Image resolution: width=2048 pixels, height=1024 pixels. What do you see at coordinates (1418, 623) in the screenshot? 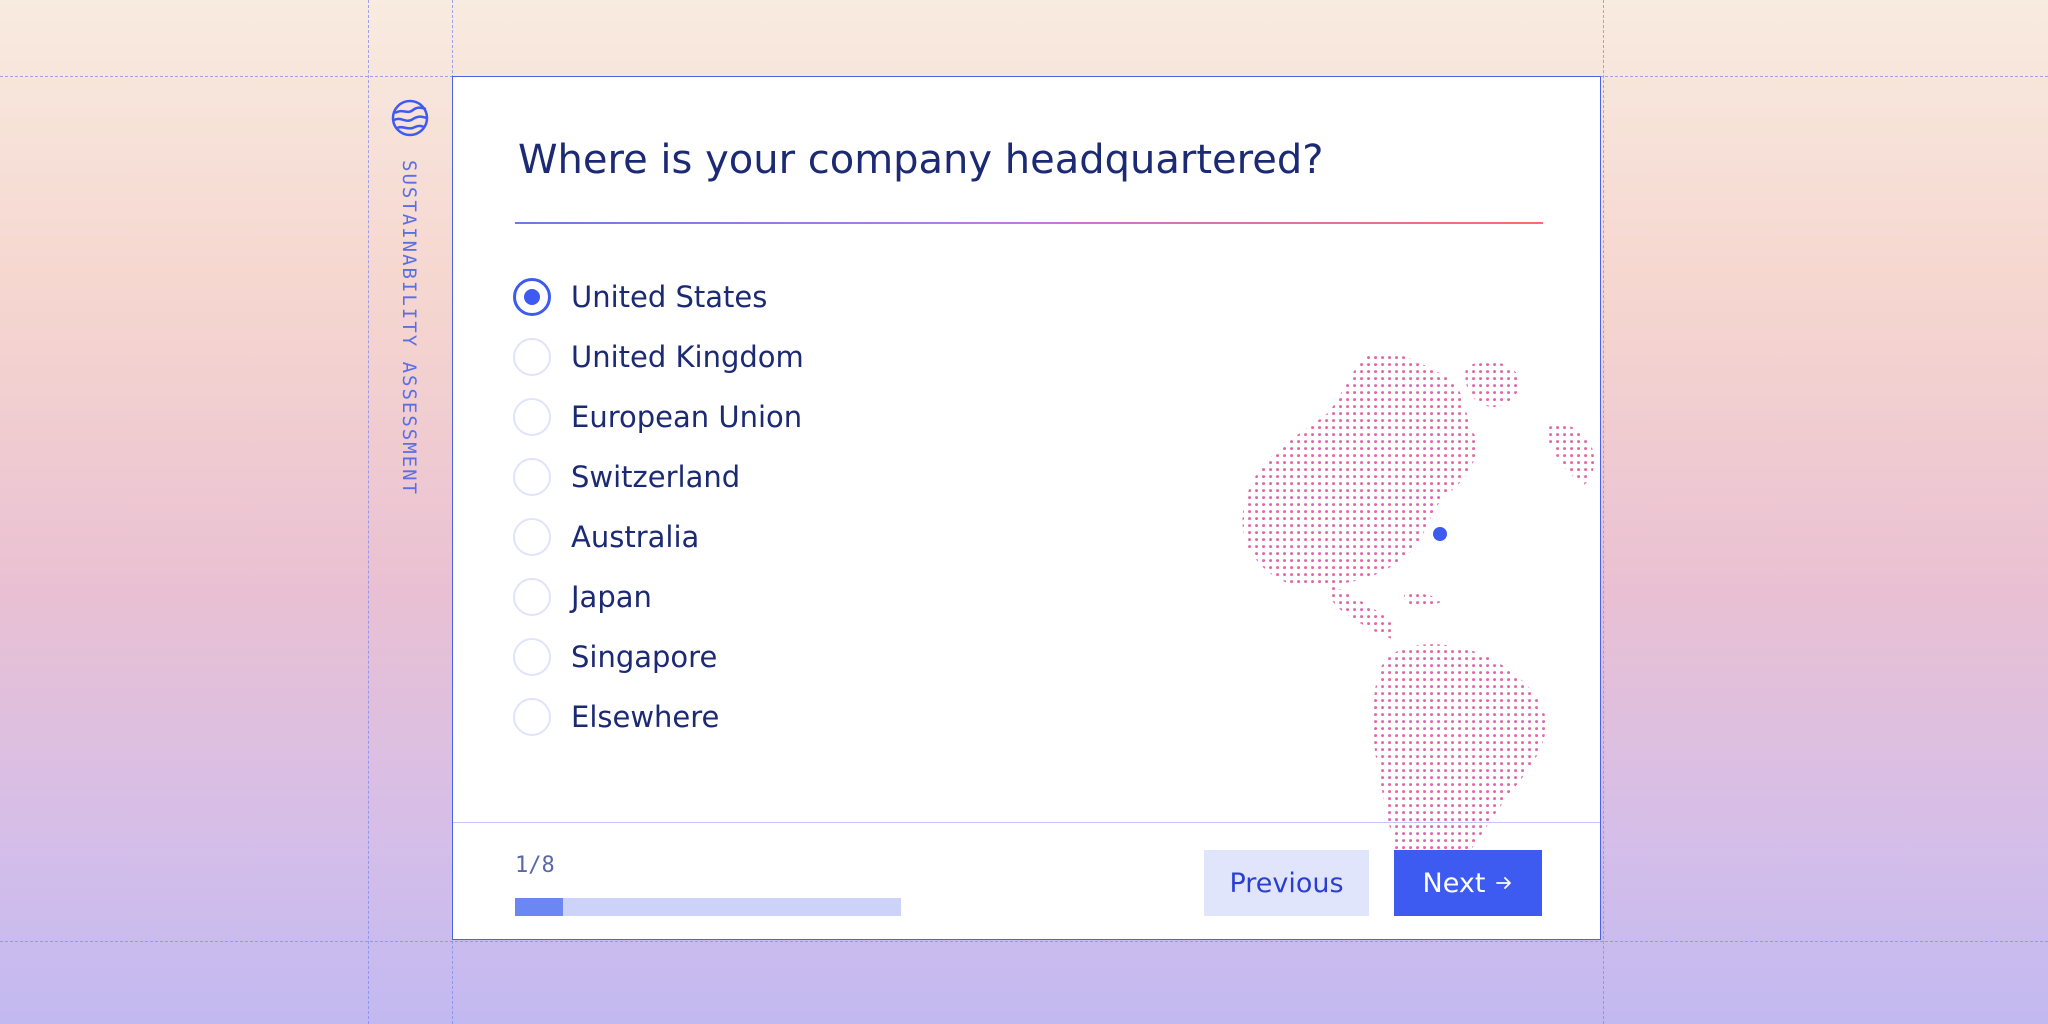
I see `dotted-globe-illustration` at bounding box center [1418, 623].